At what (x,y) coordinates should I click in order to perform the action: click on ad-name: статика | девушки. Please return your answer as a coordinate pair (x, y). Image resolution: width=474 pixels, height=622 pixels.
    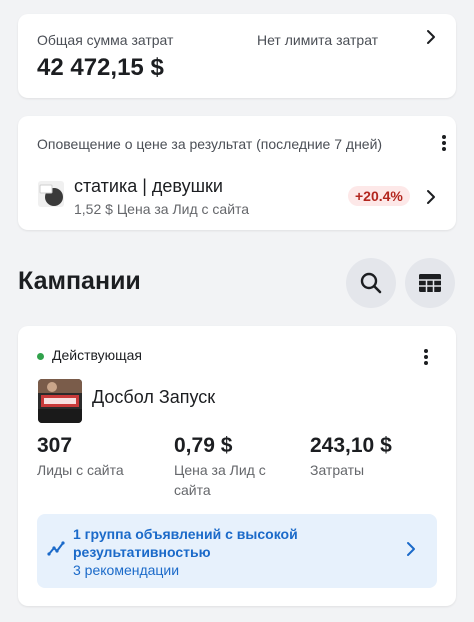
    Looking at the image, I should click on (148, 186).